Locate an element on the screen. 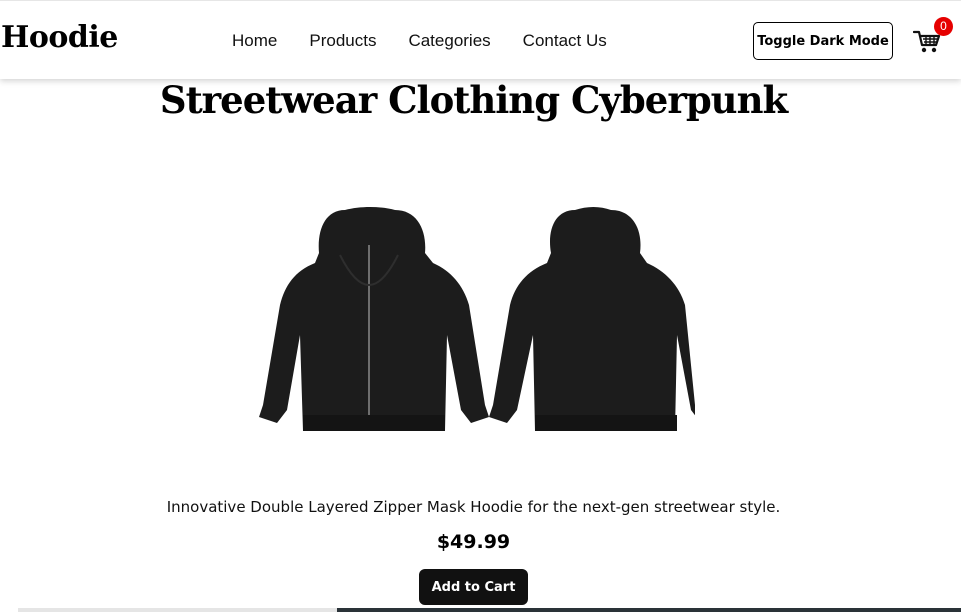  cart-count-badge: 0 is located at coordinates (943, 26).